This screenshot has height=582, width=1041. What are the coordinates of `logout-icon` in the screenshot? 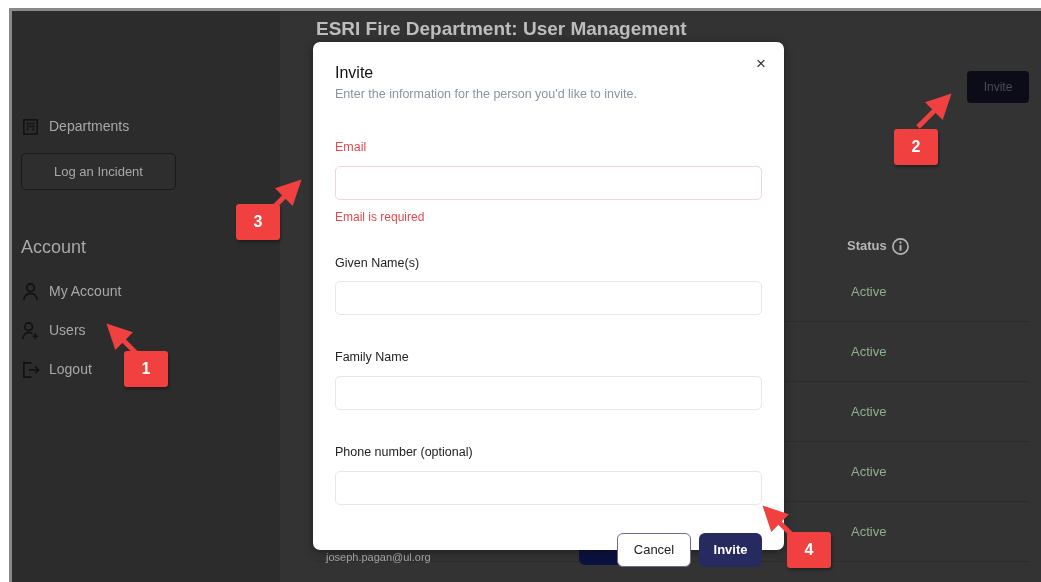 It's located at (30, 369).